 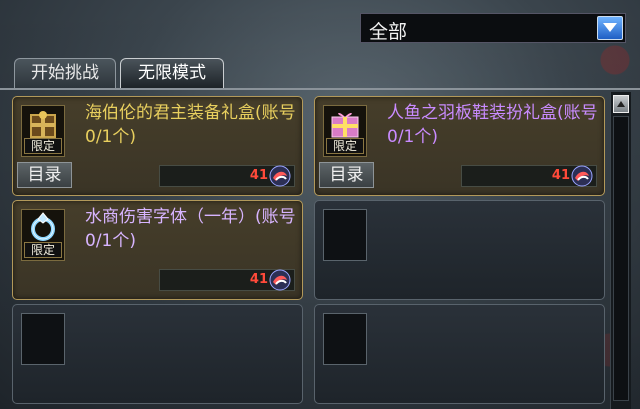 What do you see at coordinates (190, 229) in the screenshot?
I see `item-title: 水商伤害字体（一年）(账号 0/1个)` at bounding box center [190, 229].